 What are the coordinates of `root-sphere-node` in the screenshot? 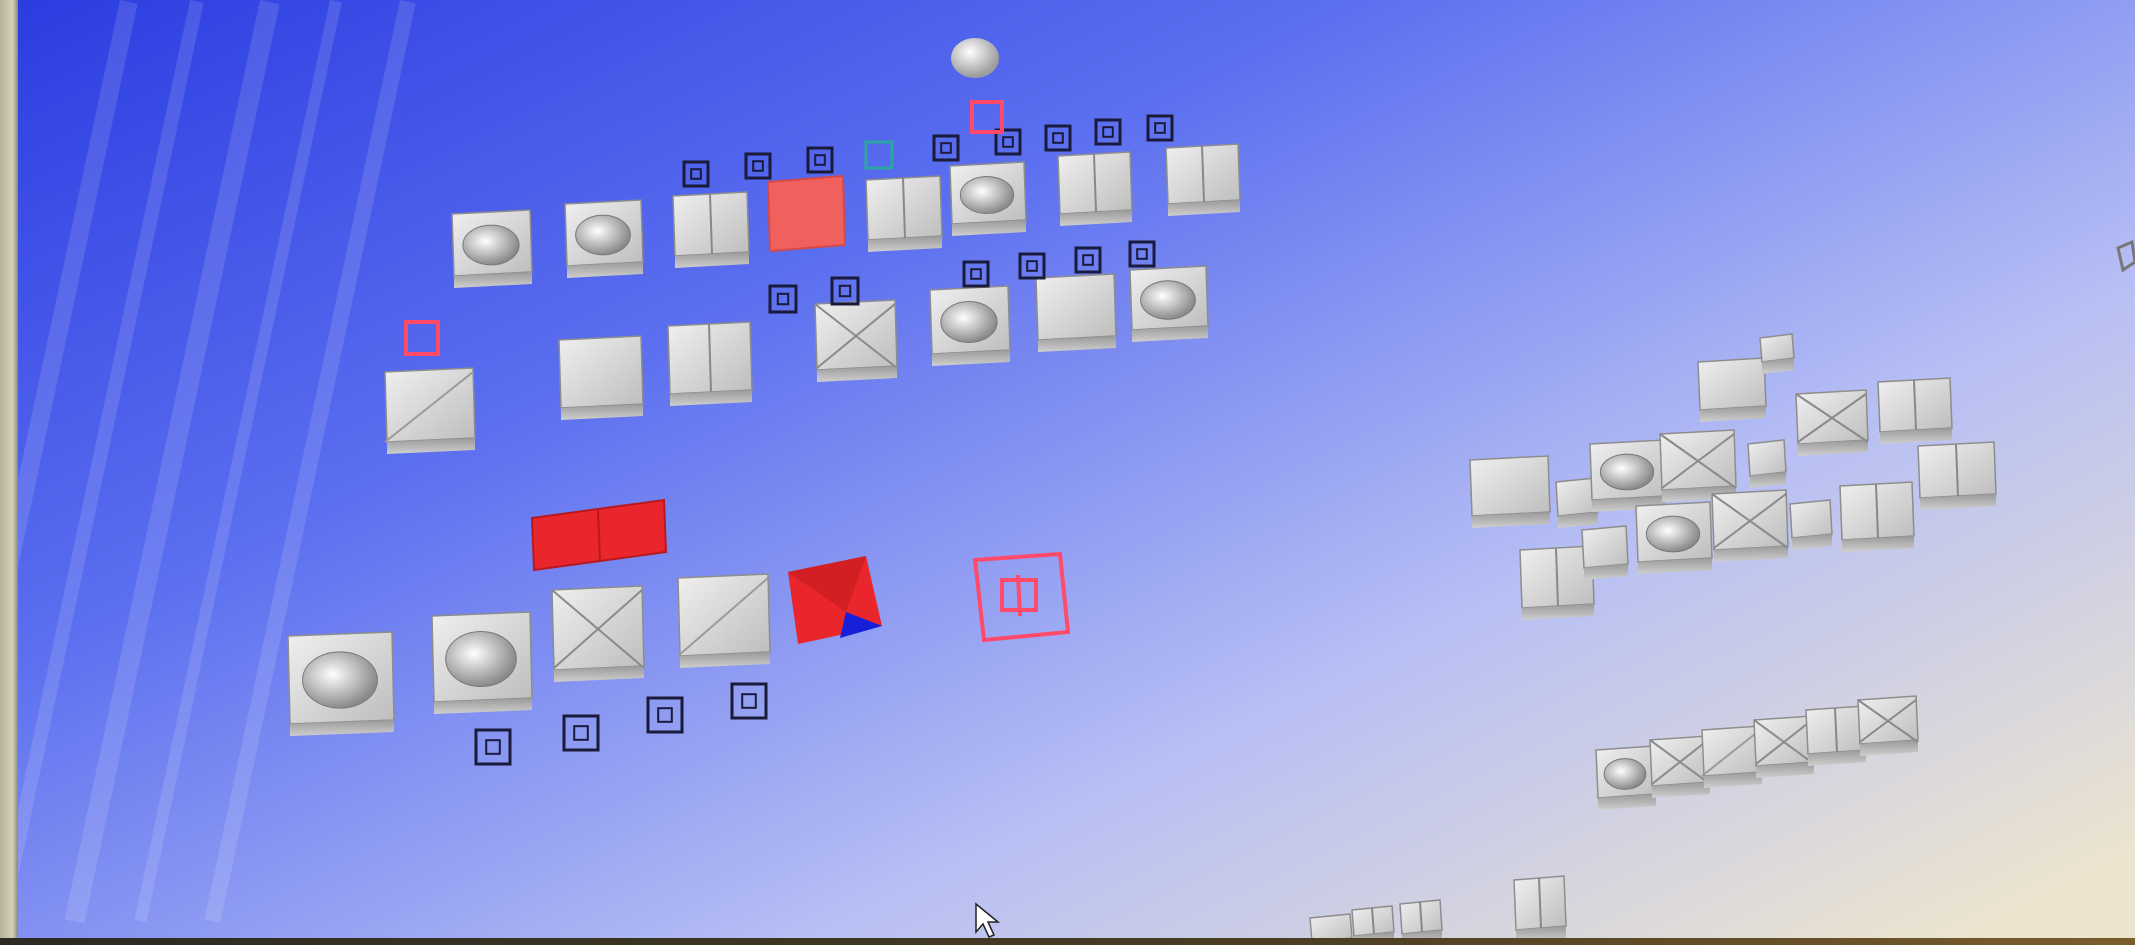 It's located at (975, 58).